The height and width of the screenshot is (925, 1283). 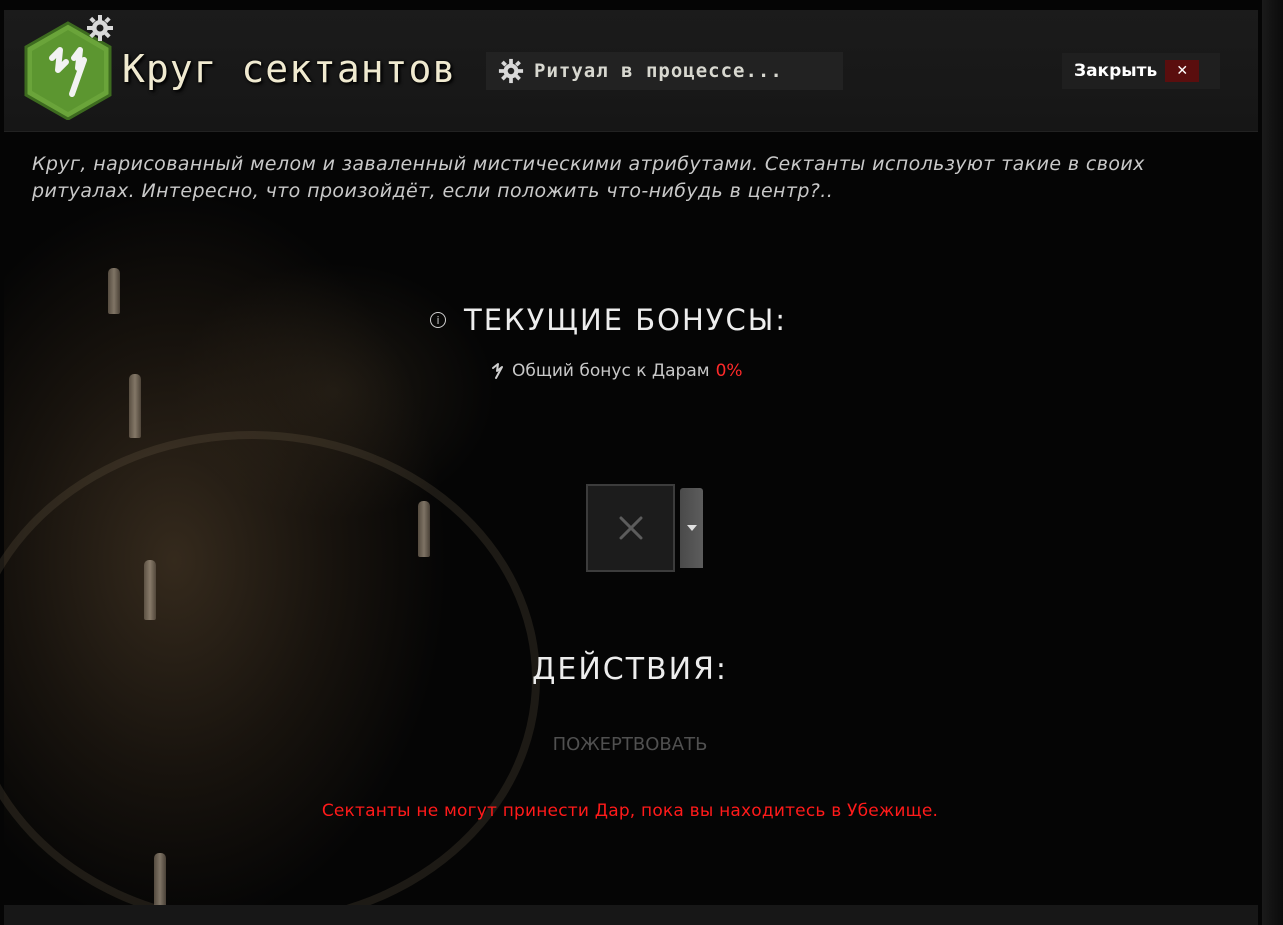 I want to click on current-bonuses-title: ТЕКУЩИЕ БОНУСЫ:, so click(x=626, y=320).